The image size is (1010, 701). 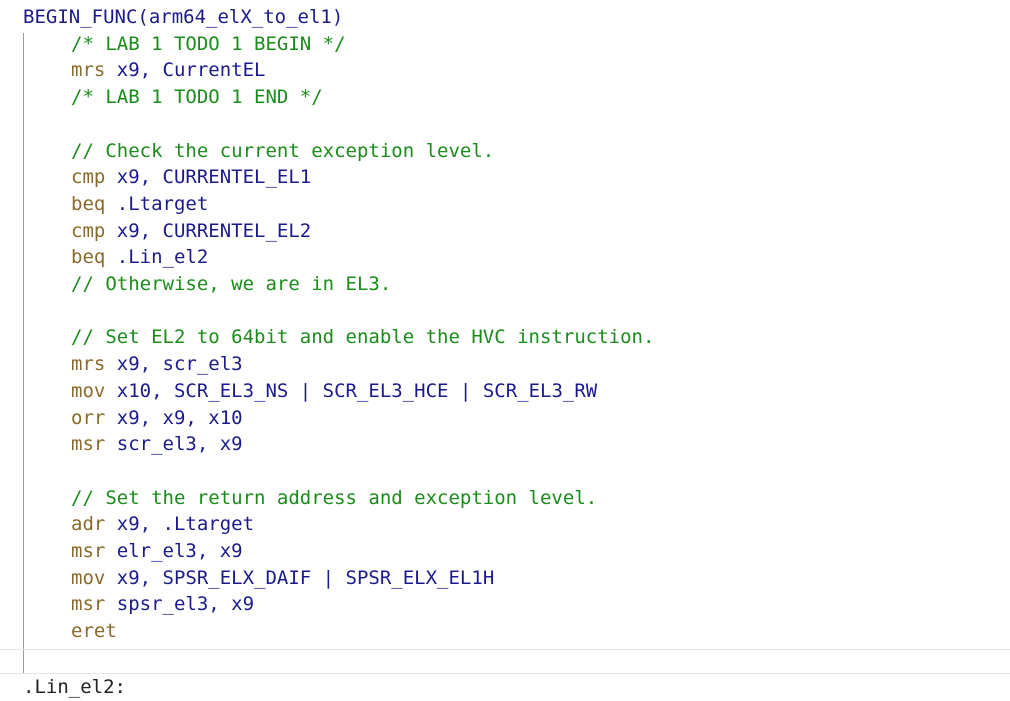 I want to click on indent-guide, so click(x=23, y=353).